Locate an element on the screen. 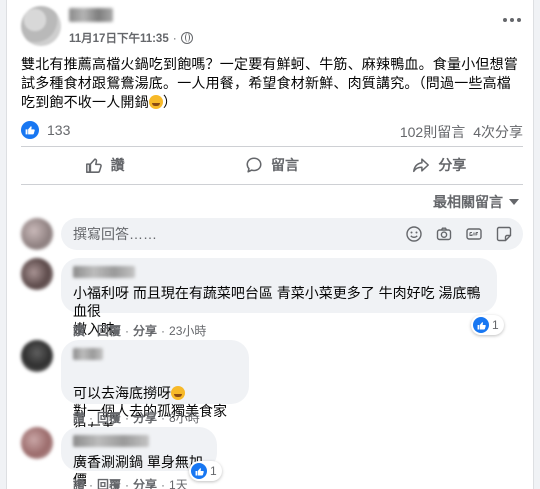  like-count: 133 is located at coordinates (58, 130).